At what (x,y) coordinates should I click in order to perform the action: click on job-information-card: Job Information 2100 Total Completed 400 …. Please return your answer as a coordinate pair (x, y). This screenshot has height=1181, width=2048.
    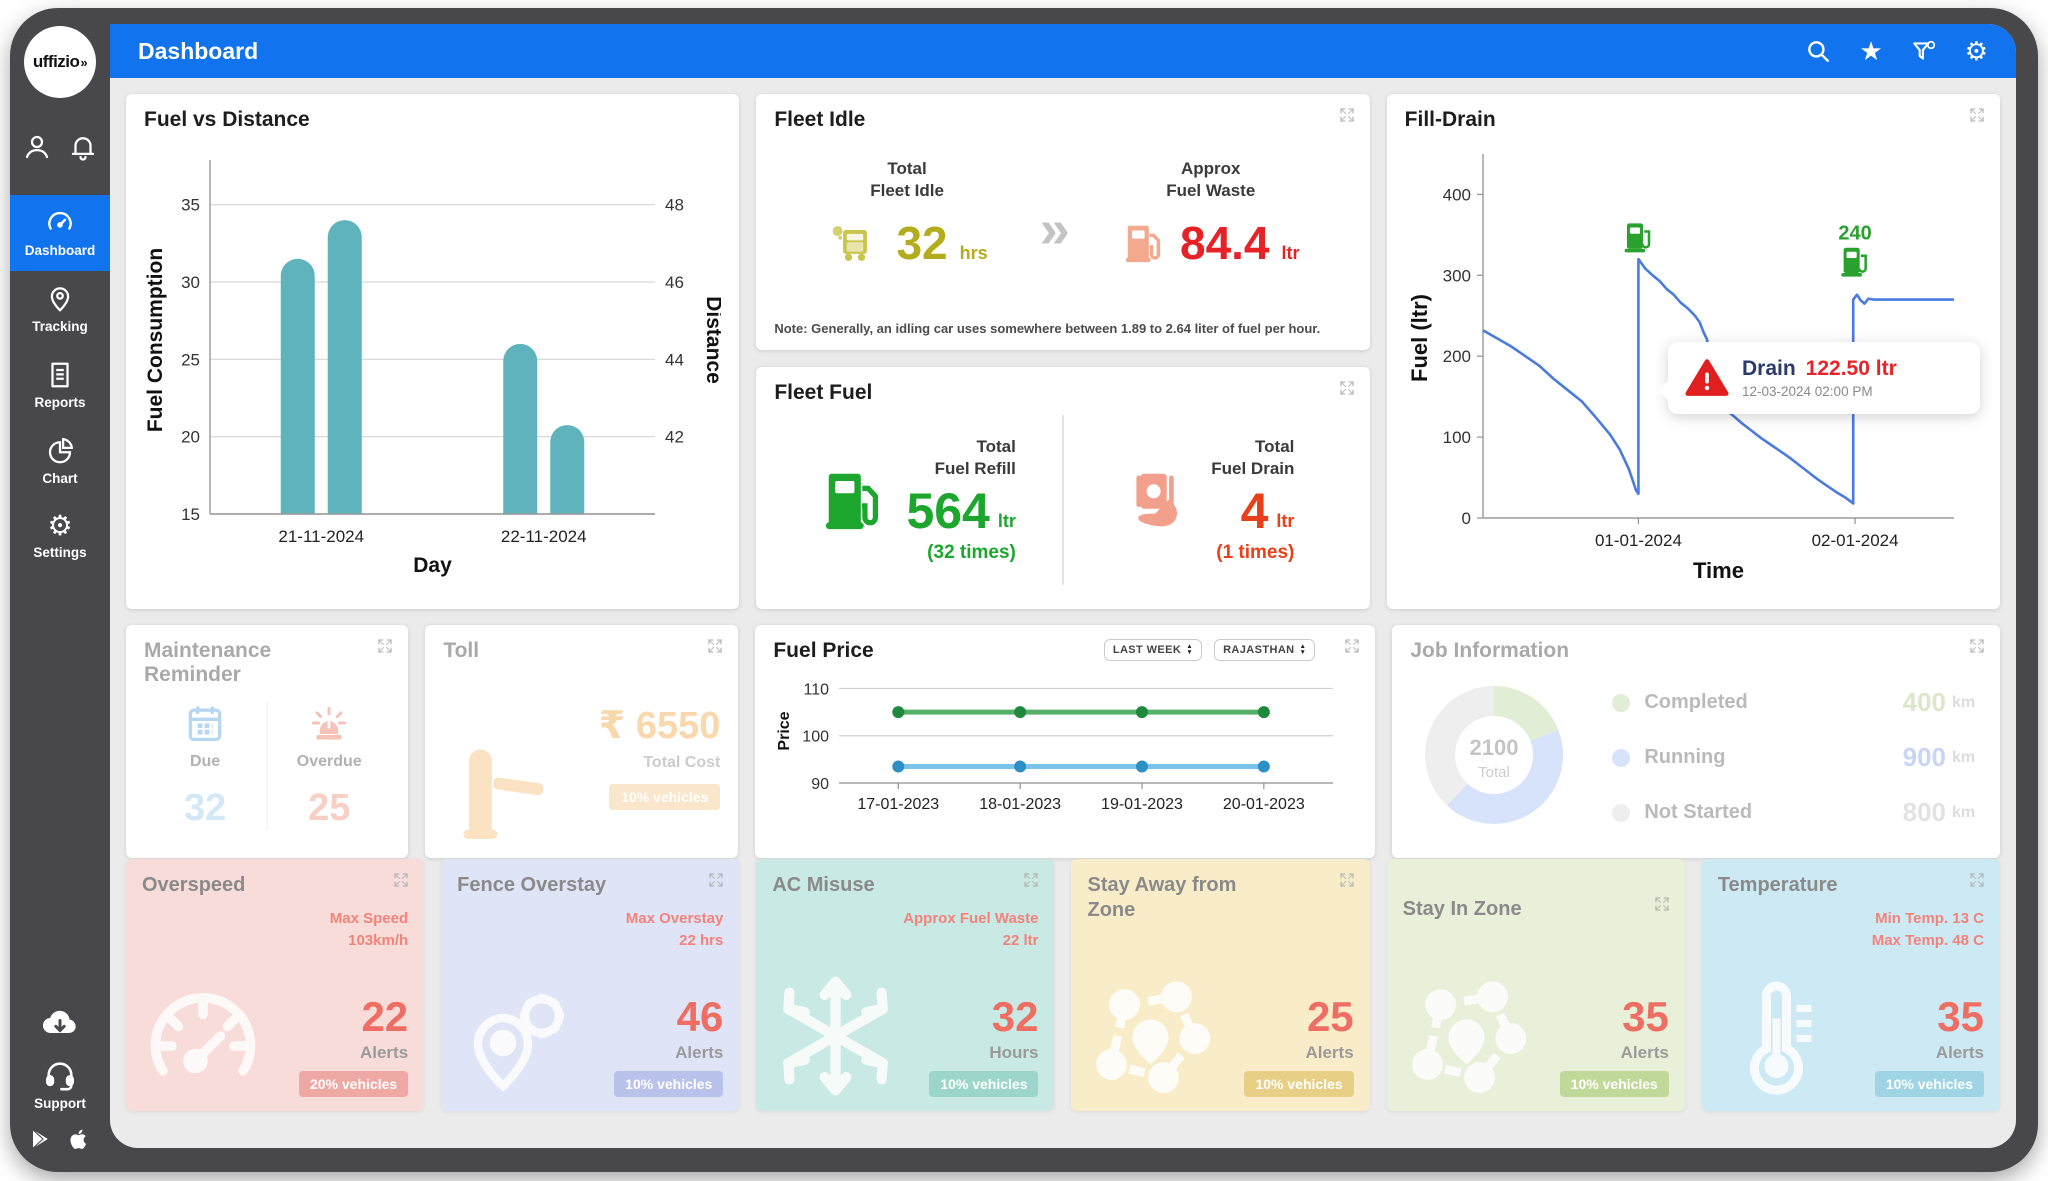
    Looking at the image, I should click on (1696, 741).